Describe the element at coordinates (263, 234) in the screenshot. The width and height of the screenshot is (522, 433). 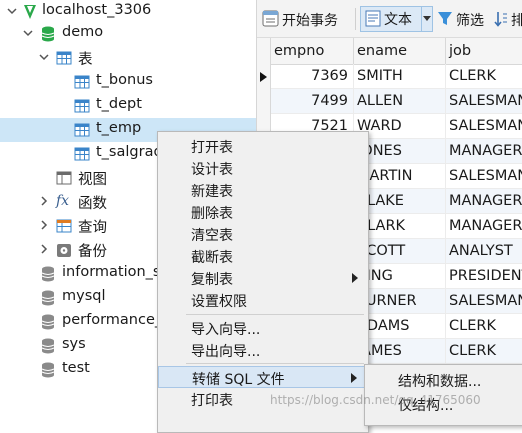
I see `menu-item-empty-table: 清空表` at that location.